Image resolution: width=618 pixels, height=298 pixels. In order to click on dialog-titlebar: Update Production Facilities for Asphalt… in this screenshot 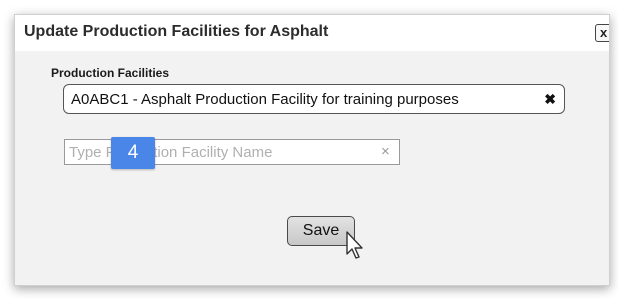, I will do `click(312, 33)`.